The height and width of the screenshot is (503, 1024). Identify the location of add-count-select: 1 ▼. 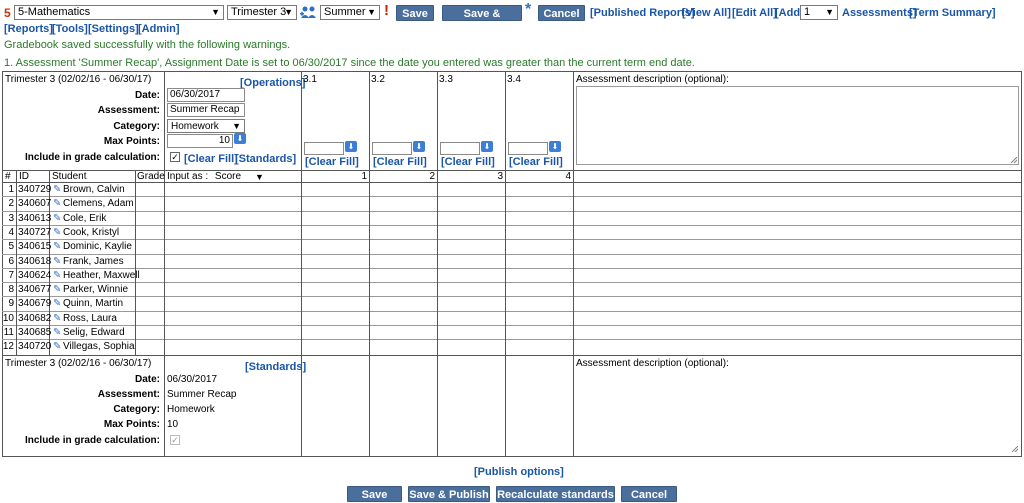
(819, 12).